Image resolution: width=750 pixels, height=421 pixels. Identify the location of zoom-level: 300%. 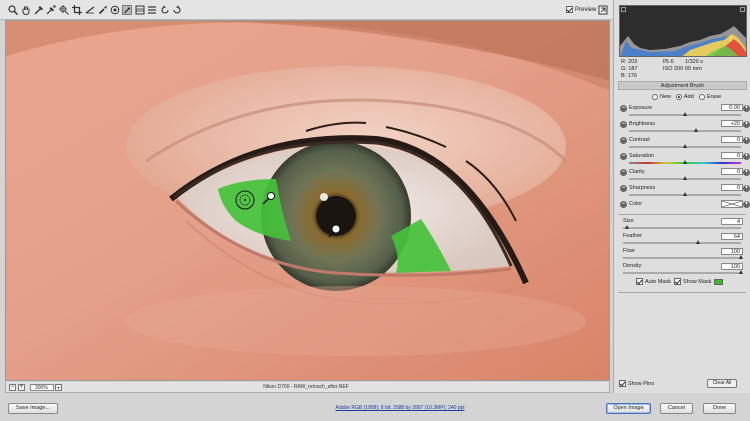
(42, 387).